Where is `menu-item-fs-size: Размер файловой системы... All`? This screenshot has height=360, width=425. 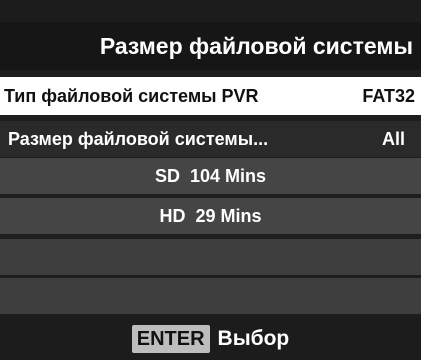
menu-item-fs-size: Размер файловой системы... All is located at coordinates (210, 139).